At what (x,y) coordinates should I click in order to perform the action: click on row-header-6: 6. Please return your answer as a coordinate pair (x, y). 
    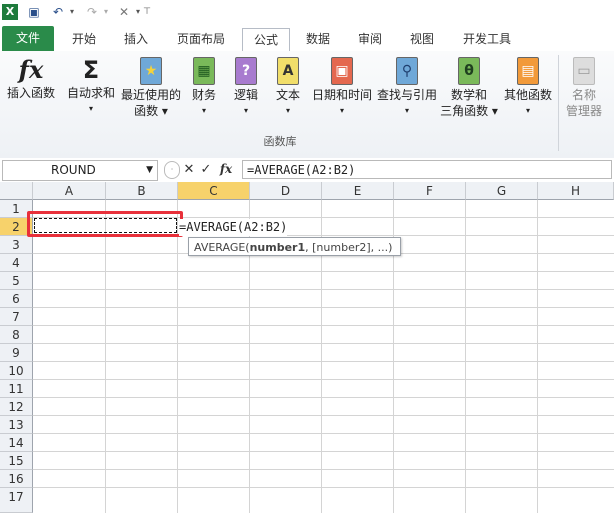
    Looking at the image, I should click on (16, 299).